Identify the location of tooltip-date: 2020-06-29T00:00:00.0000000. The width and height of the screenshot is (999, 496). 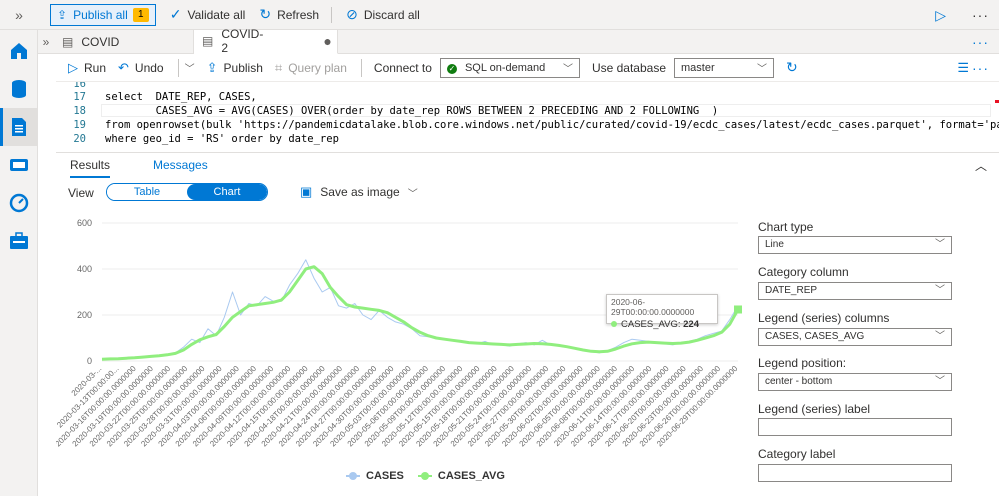
(653, 307).